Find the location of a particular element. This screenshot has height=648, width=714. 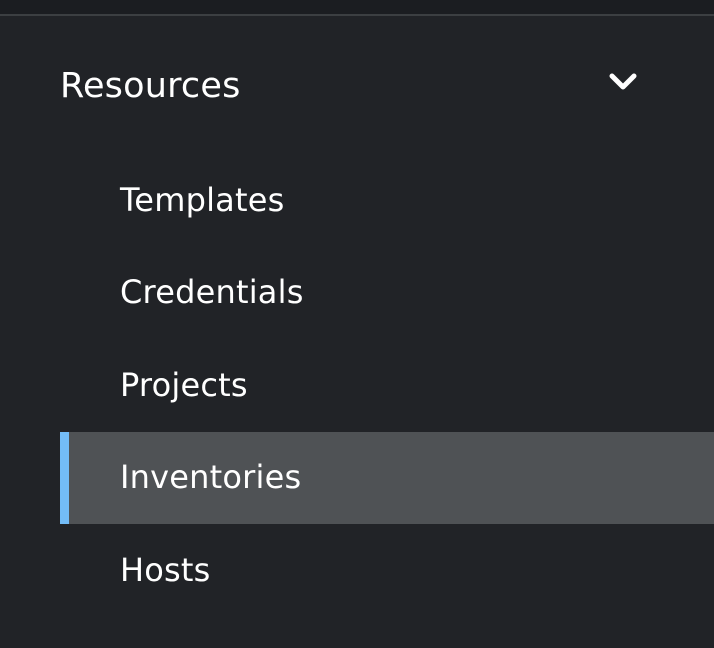

resources-section-toggle: Resources is located at coordinates (357, 86).